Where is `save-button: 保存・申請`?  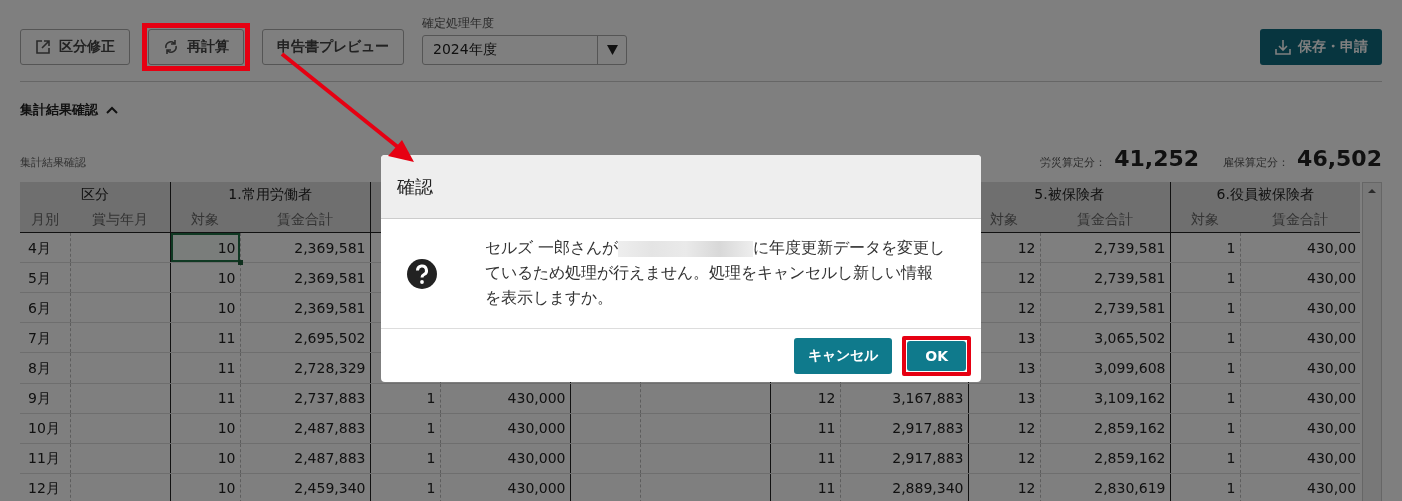 save-button: 保存・申請 is located at coordinates (1321, 47).